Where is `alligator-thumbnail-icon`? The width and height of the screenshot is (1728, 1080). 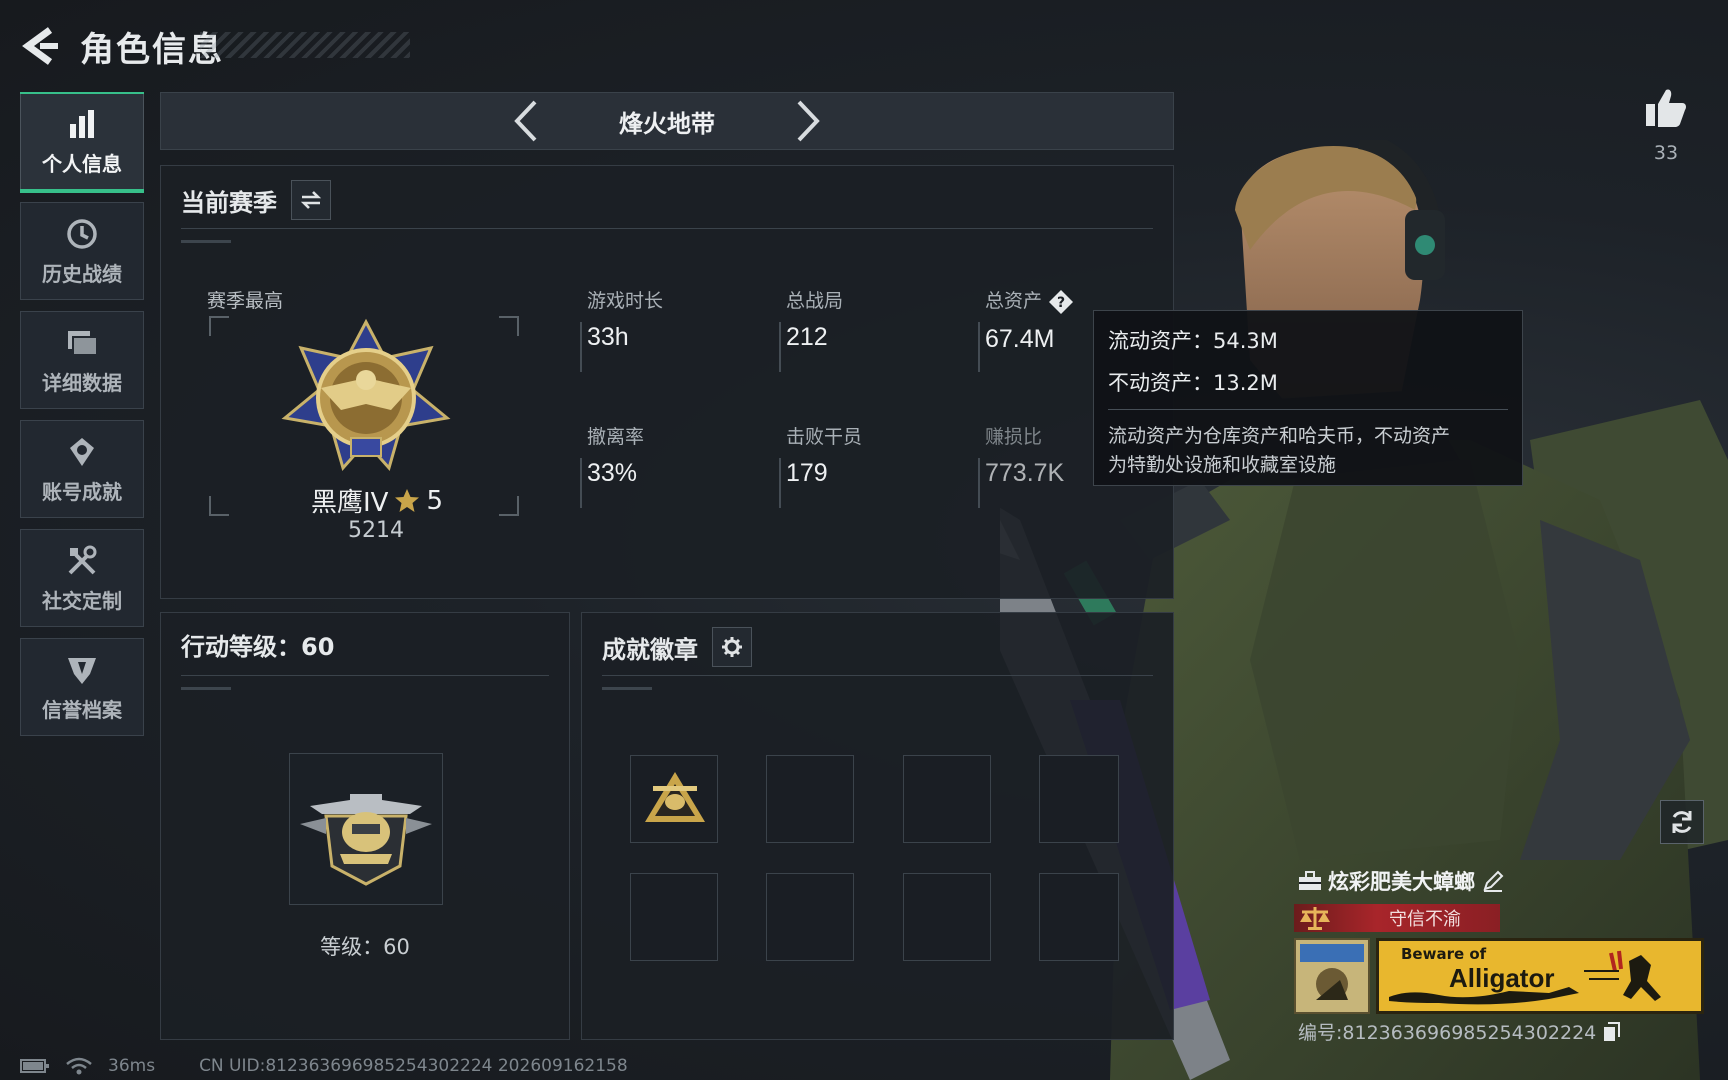 alligator-thumbnail-icon is located at coordinates (1332, 972).